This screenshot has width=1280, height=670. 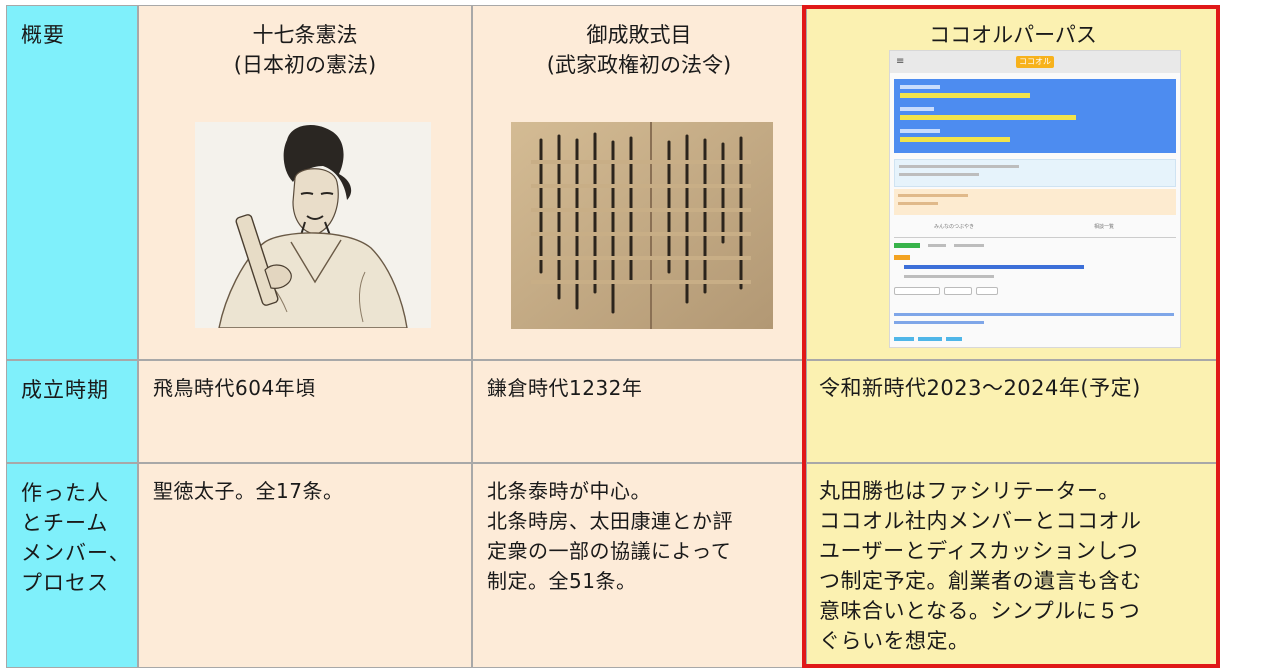 What do you see at coordinates (305, 411) in the screenshot?
I see `date-cell: 飛鳥時代604年頃` at bounding box center [305, 411].